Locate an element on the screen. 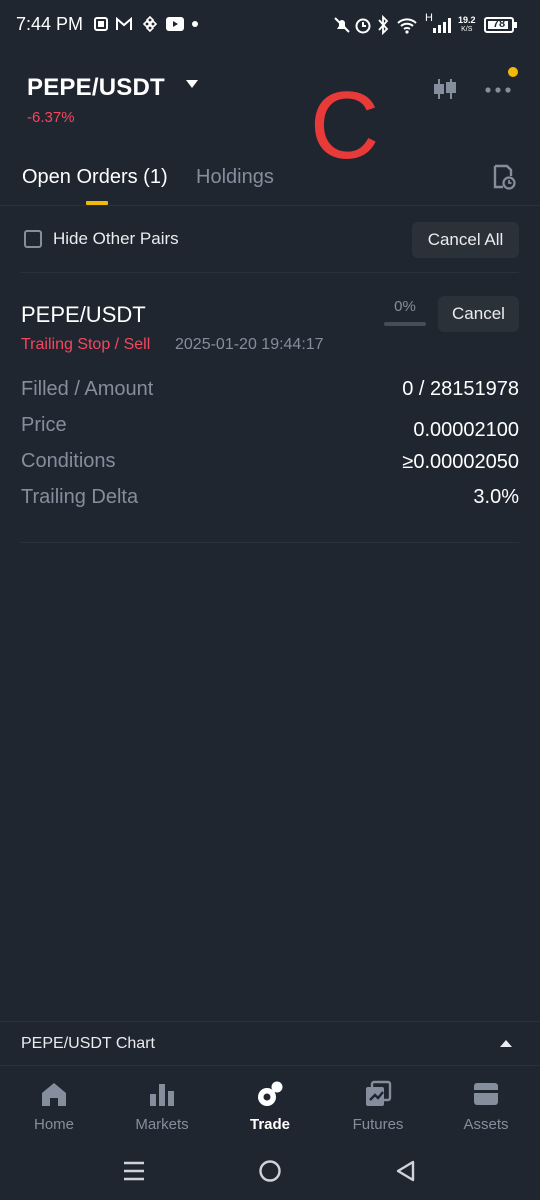  home-icon is located at coordinates (54, 1094).